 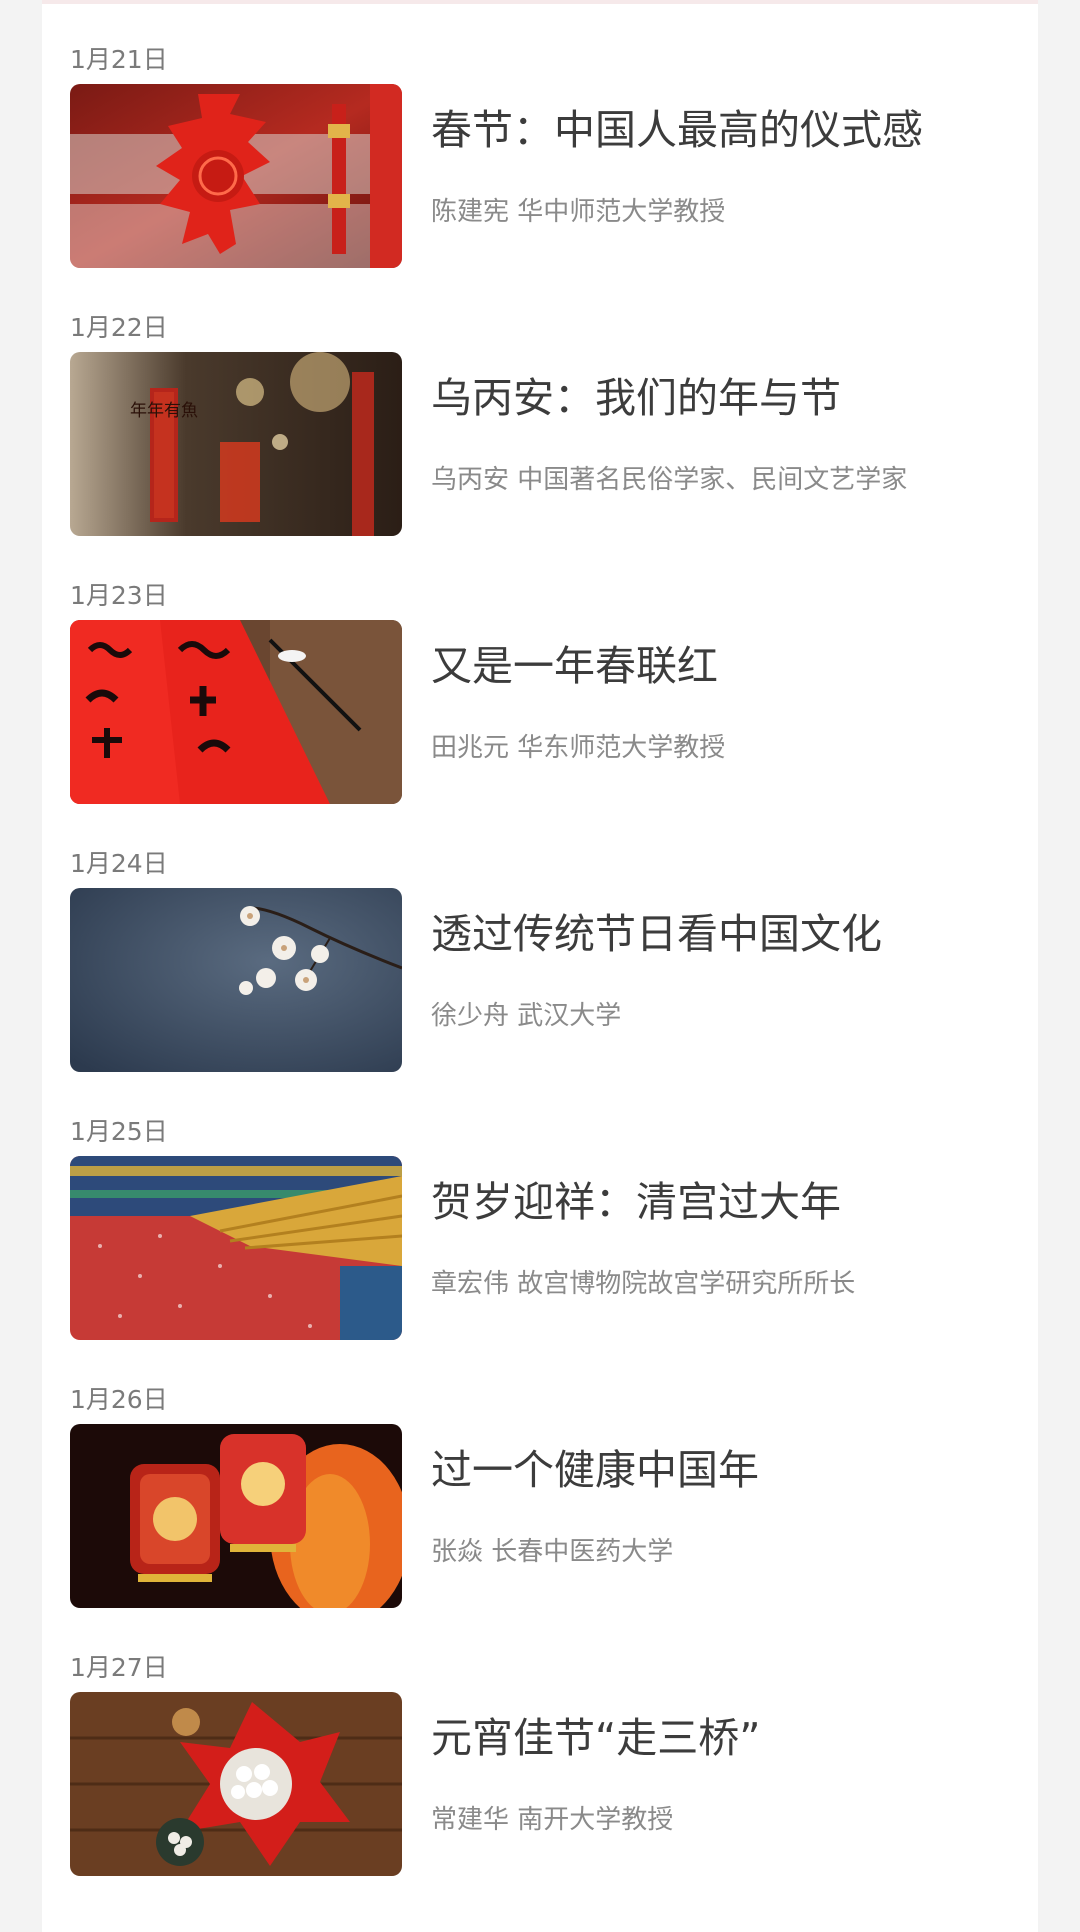 I want to click on couplet-calligraphy-image, so click(x=236, y=712).